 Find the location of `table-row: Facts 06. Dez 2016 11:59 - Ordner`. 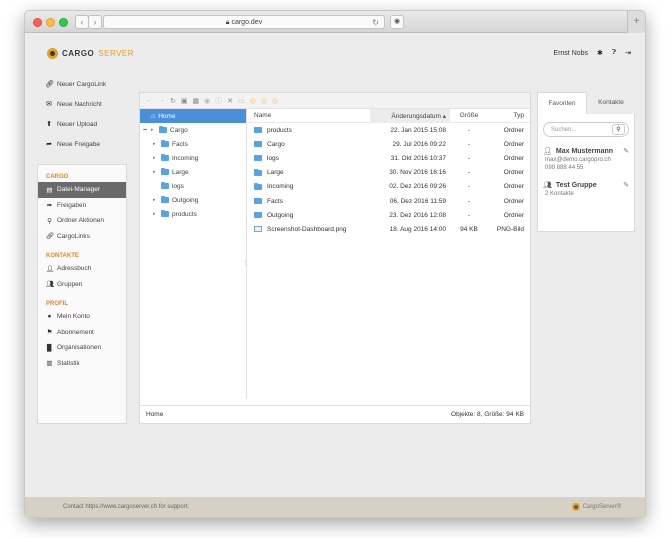

table-row: Facts 06. Dez 2016 11:59 - Ordner is located at coordinates (389, 201).